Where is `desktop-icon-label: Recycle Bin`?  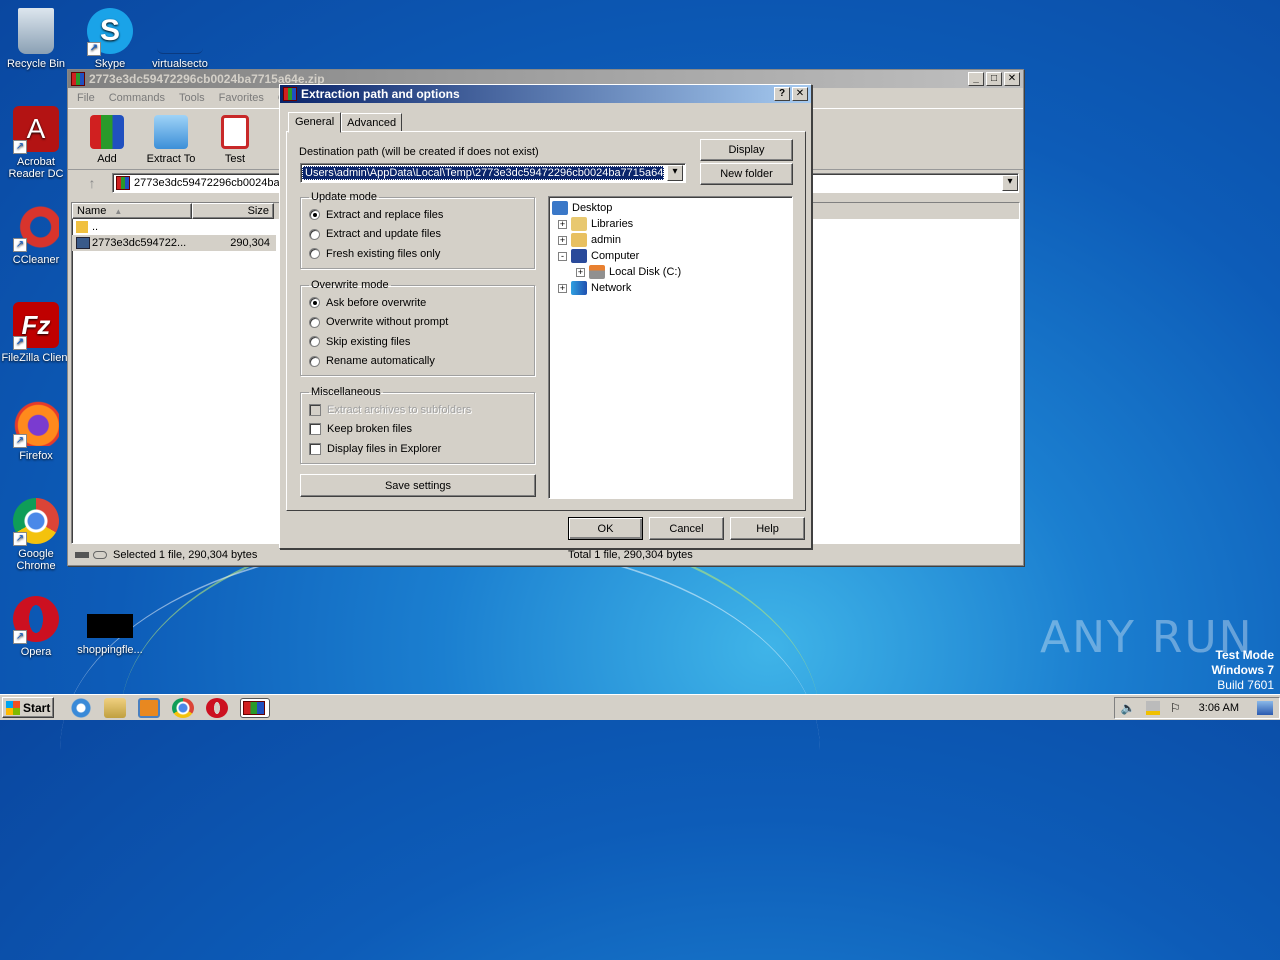 desktop-icon-label: Recycle Bin is located at coordinates (36, 64).